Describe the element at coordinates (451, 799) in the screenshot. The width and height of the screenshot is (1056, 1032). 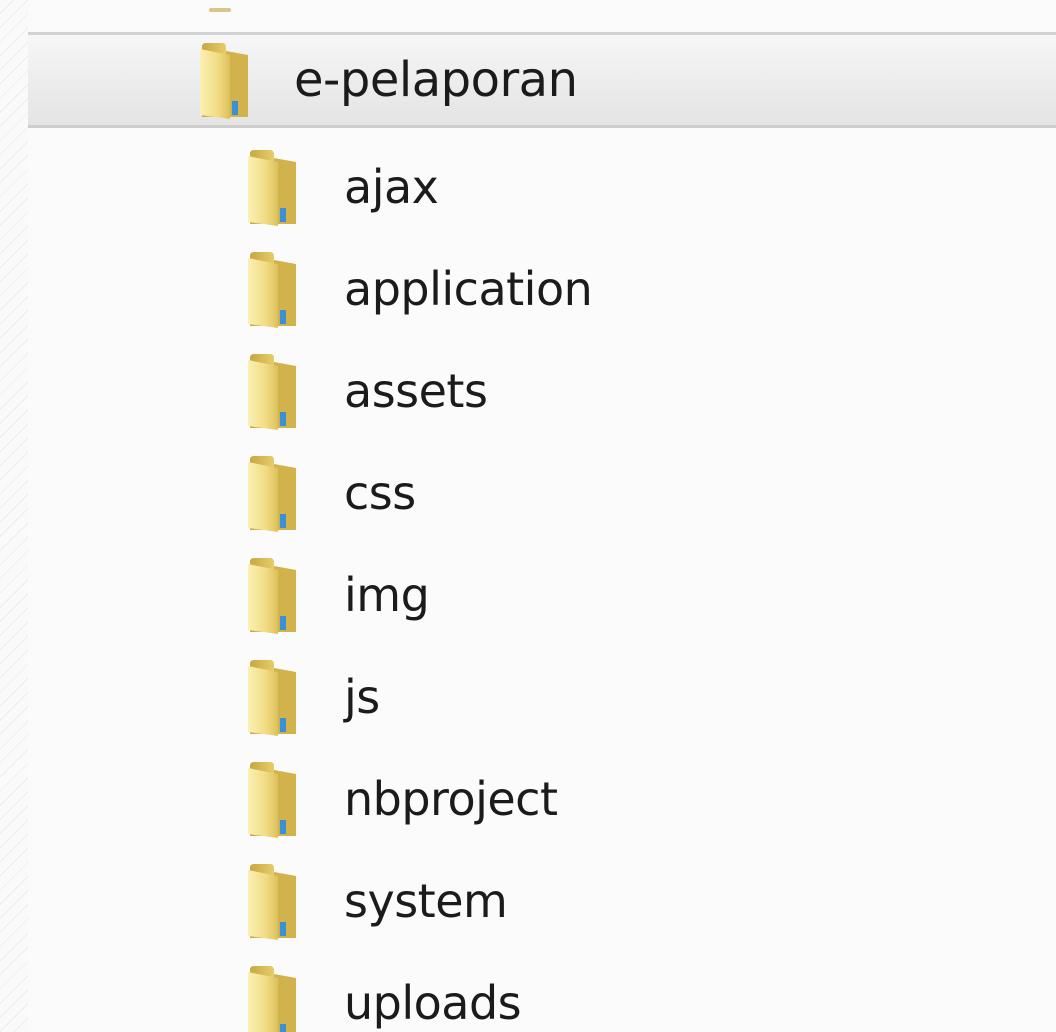
I see `tree-item-label: nbproject` at that location.